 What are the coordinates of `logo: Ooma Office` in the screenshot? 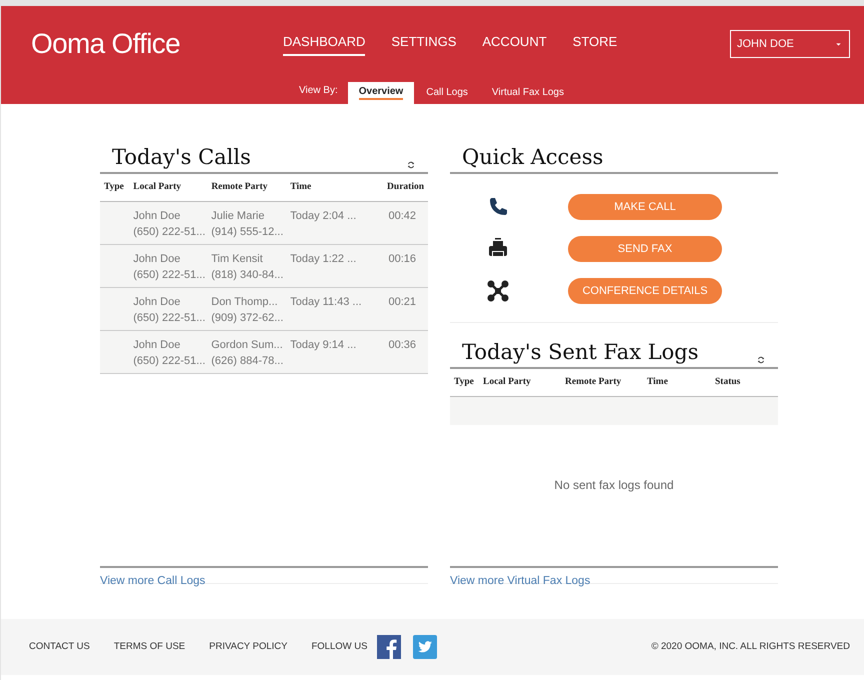 It's located at (106, 44).